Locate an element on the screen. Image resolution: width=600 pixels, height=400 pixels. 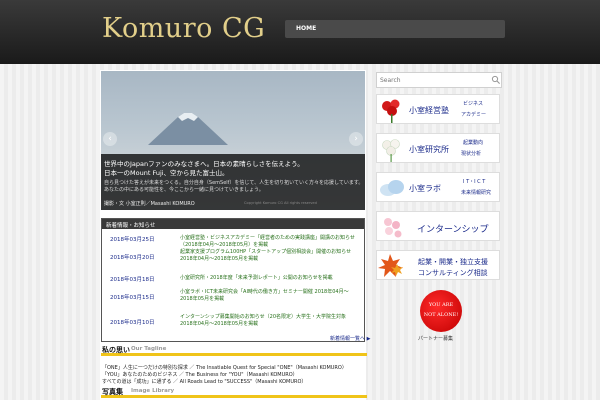
banner-lab: 小室ラボ I T・I C T 未来情報研究 is located at coordinates (438, 187).